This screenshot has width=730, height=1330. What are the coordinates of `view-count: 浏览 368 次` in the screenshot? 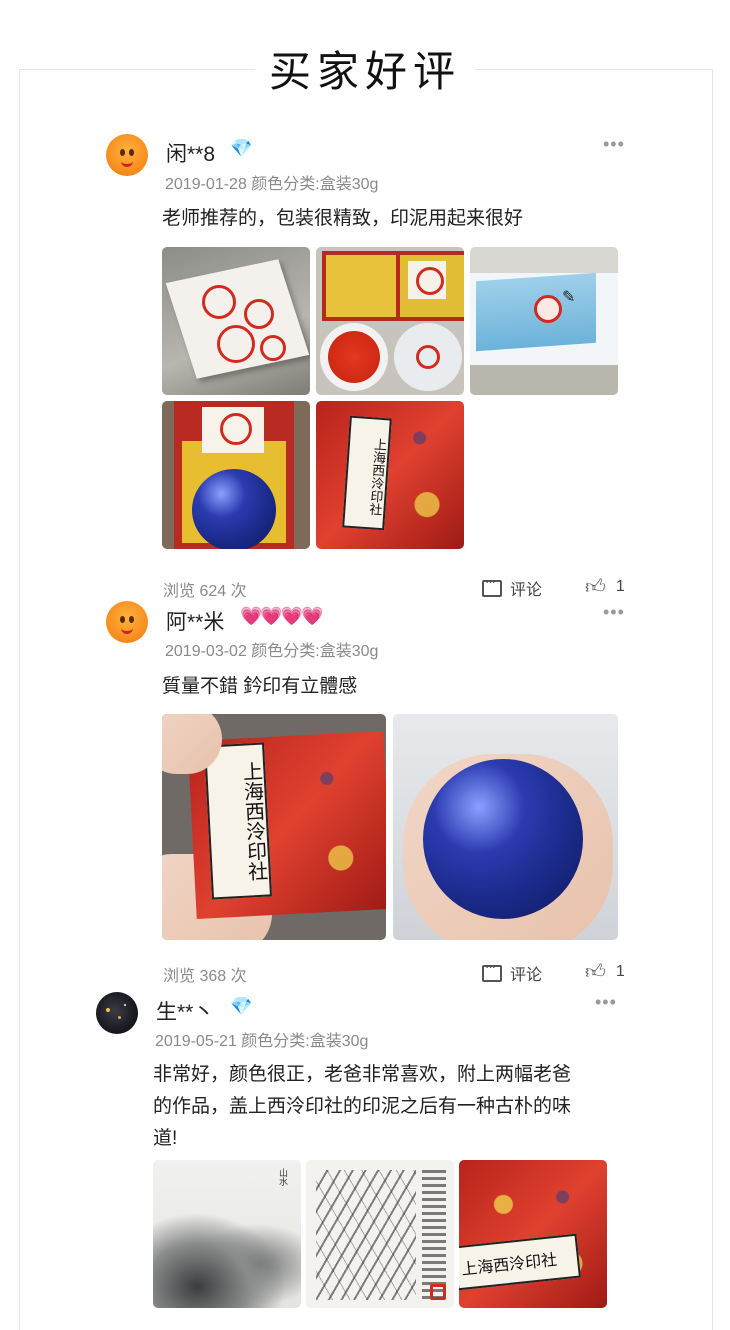 It's located at (205, 976).